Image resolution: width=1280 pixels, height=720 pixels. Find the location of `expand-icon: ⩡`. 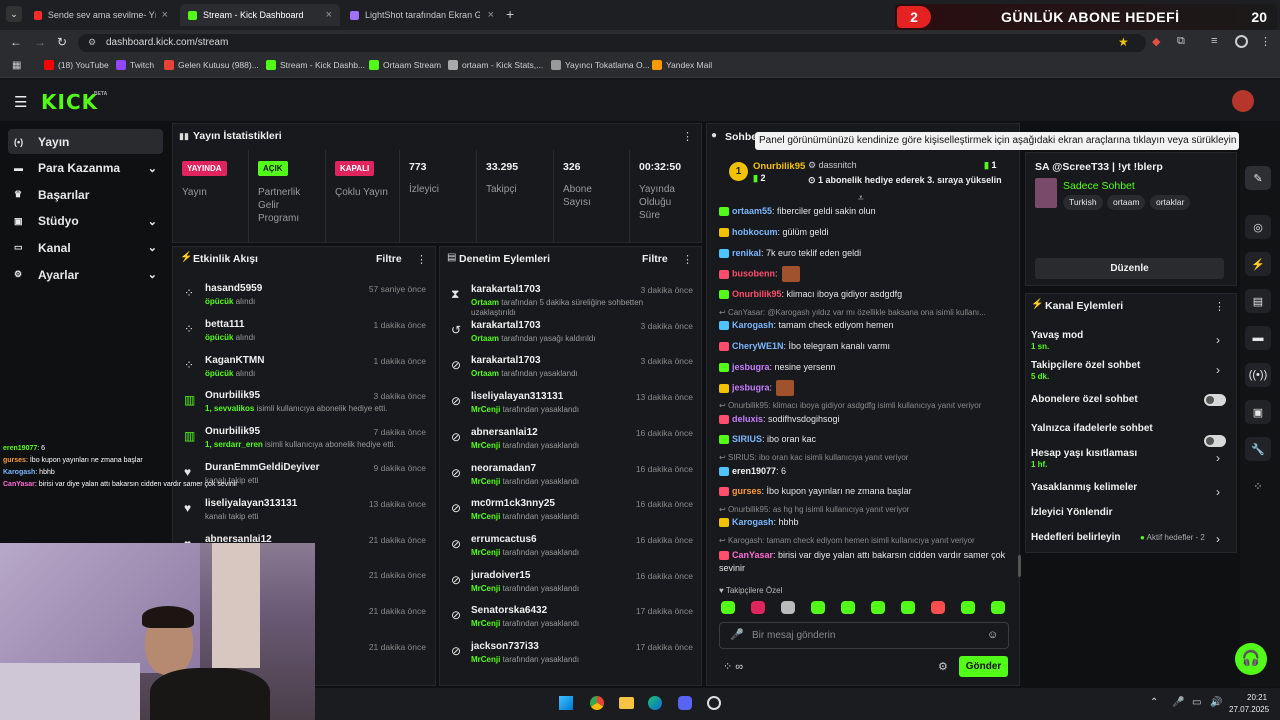

expand-icon: ⩡ is located at coordinates (861, 198).